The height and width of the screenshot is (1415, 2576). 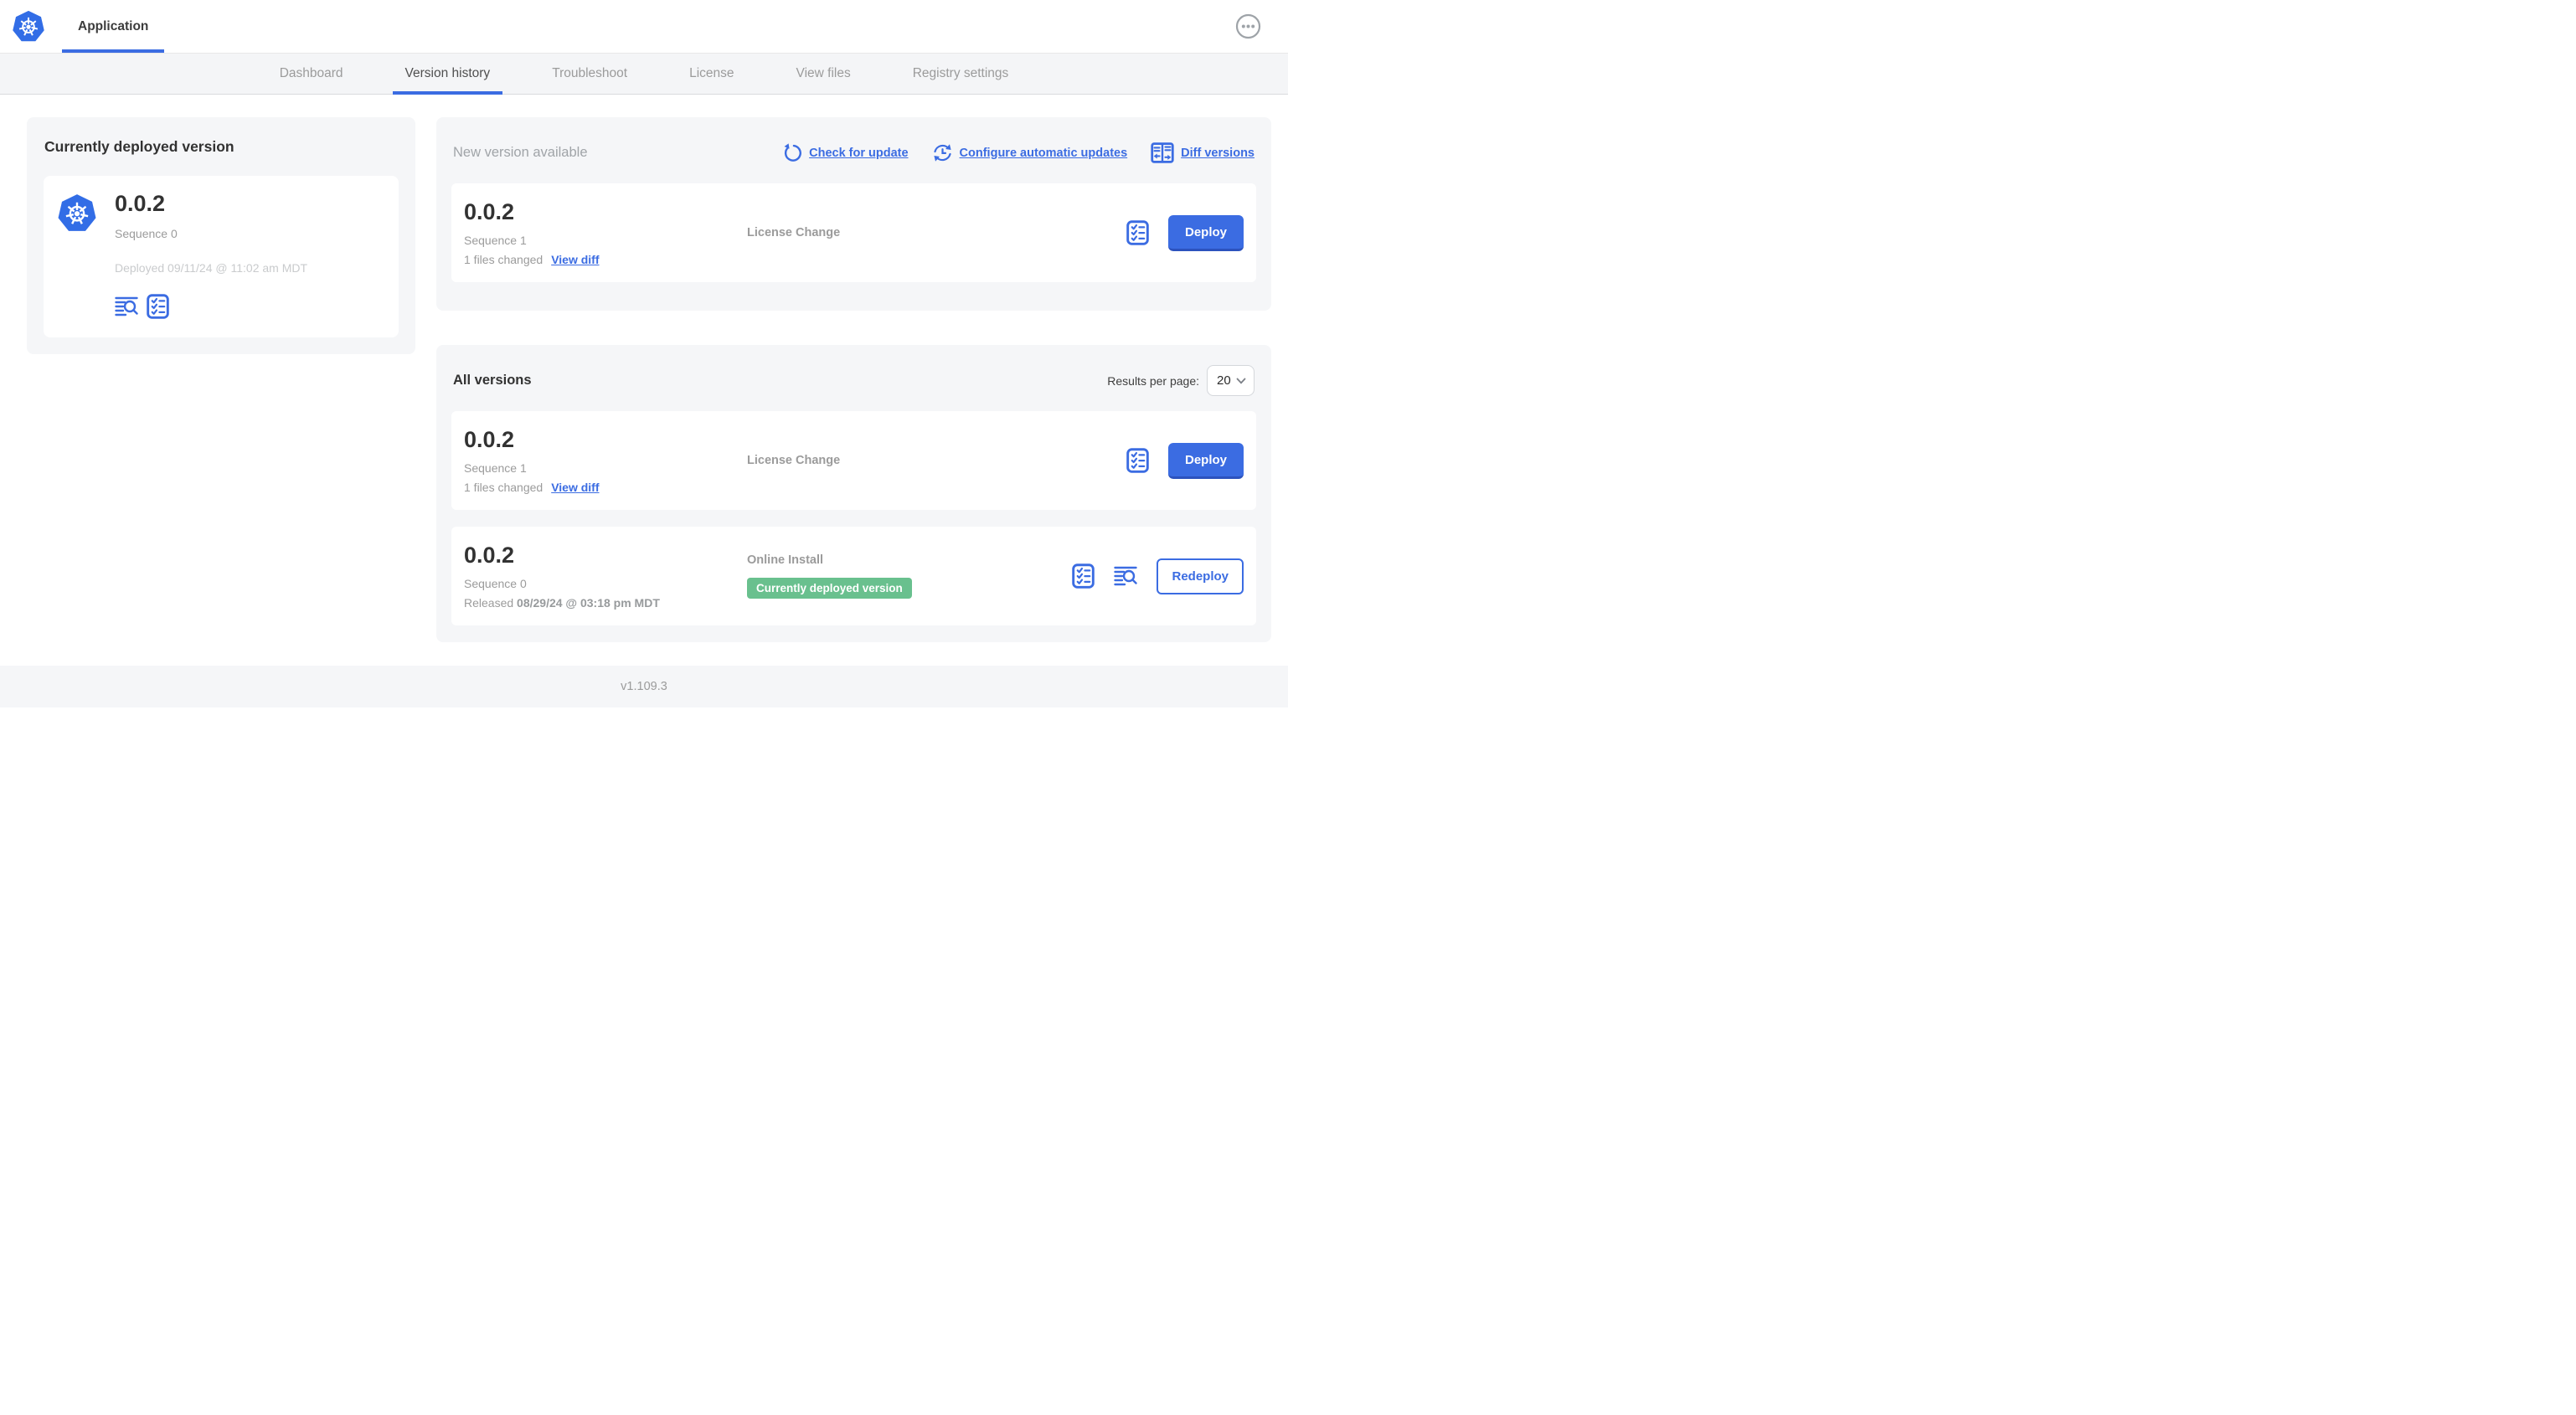 I want to click on results-per-page-select: 20, so click(x=1231, y=380).